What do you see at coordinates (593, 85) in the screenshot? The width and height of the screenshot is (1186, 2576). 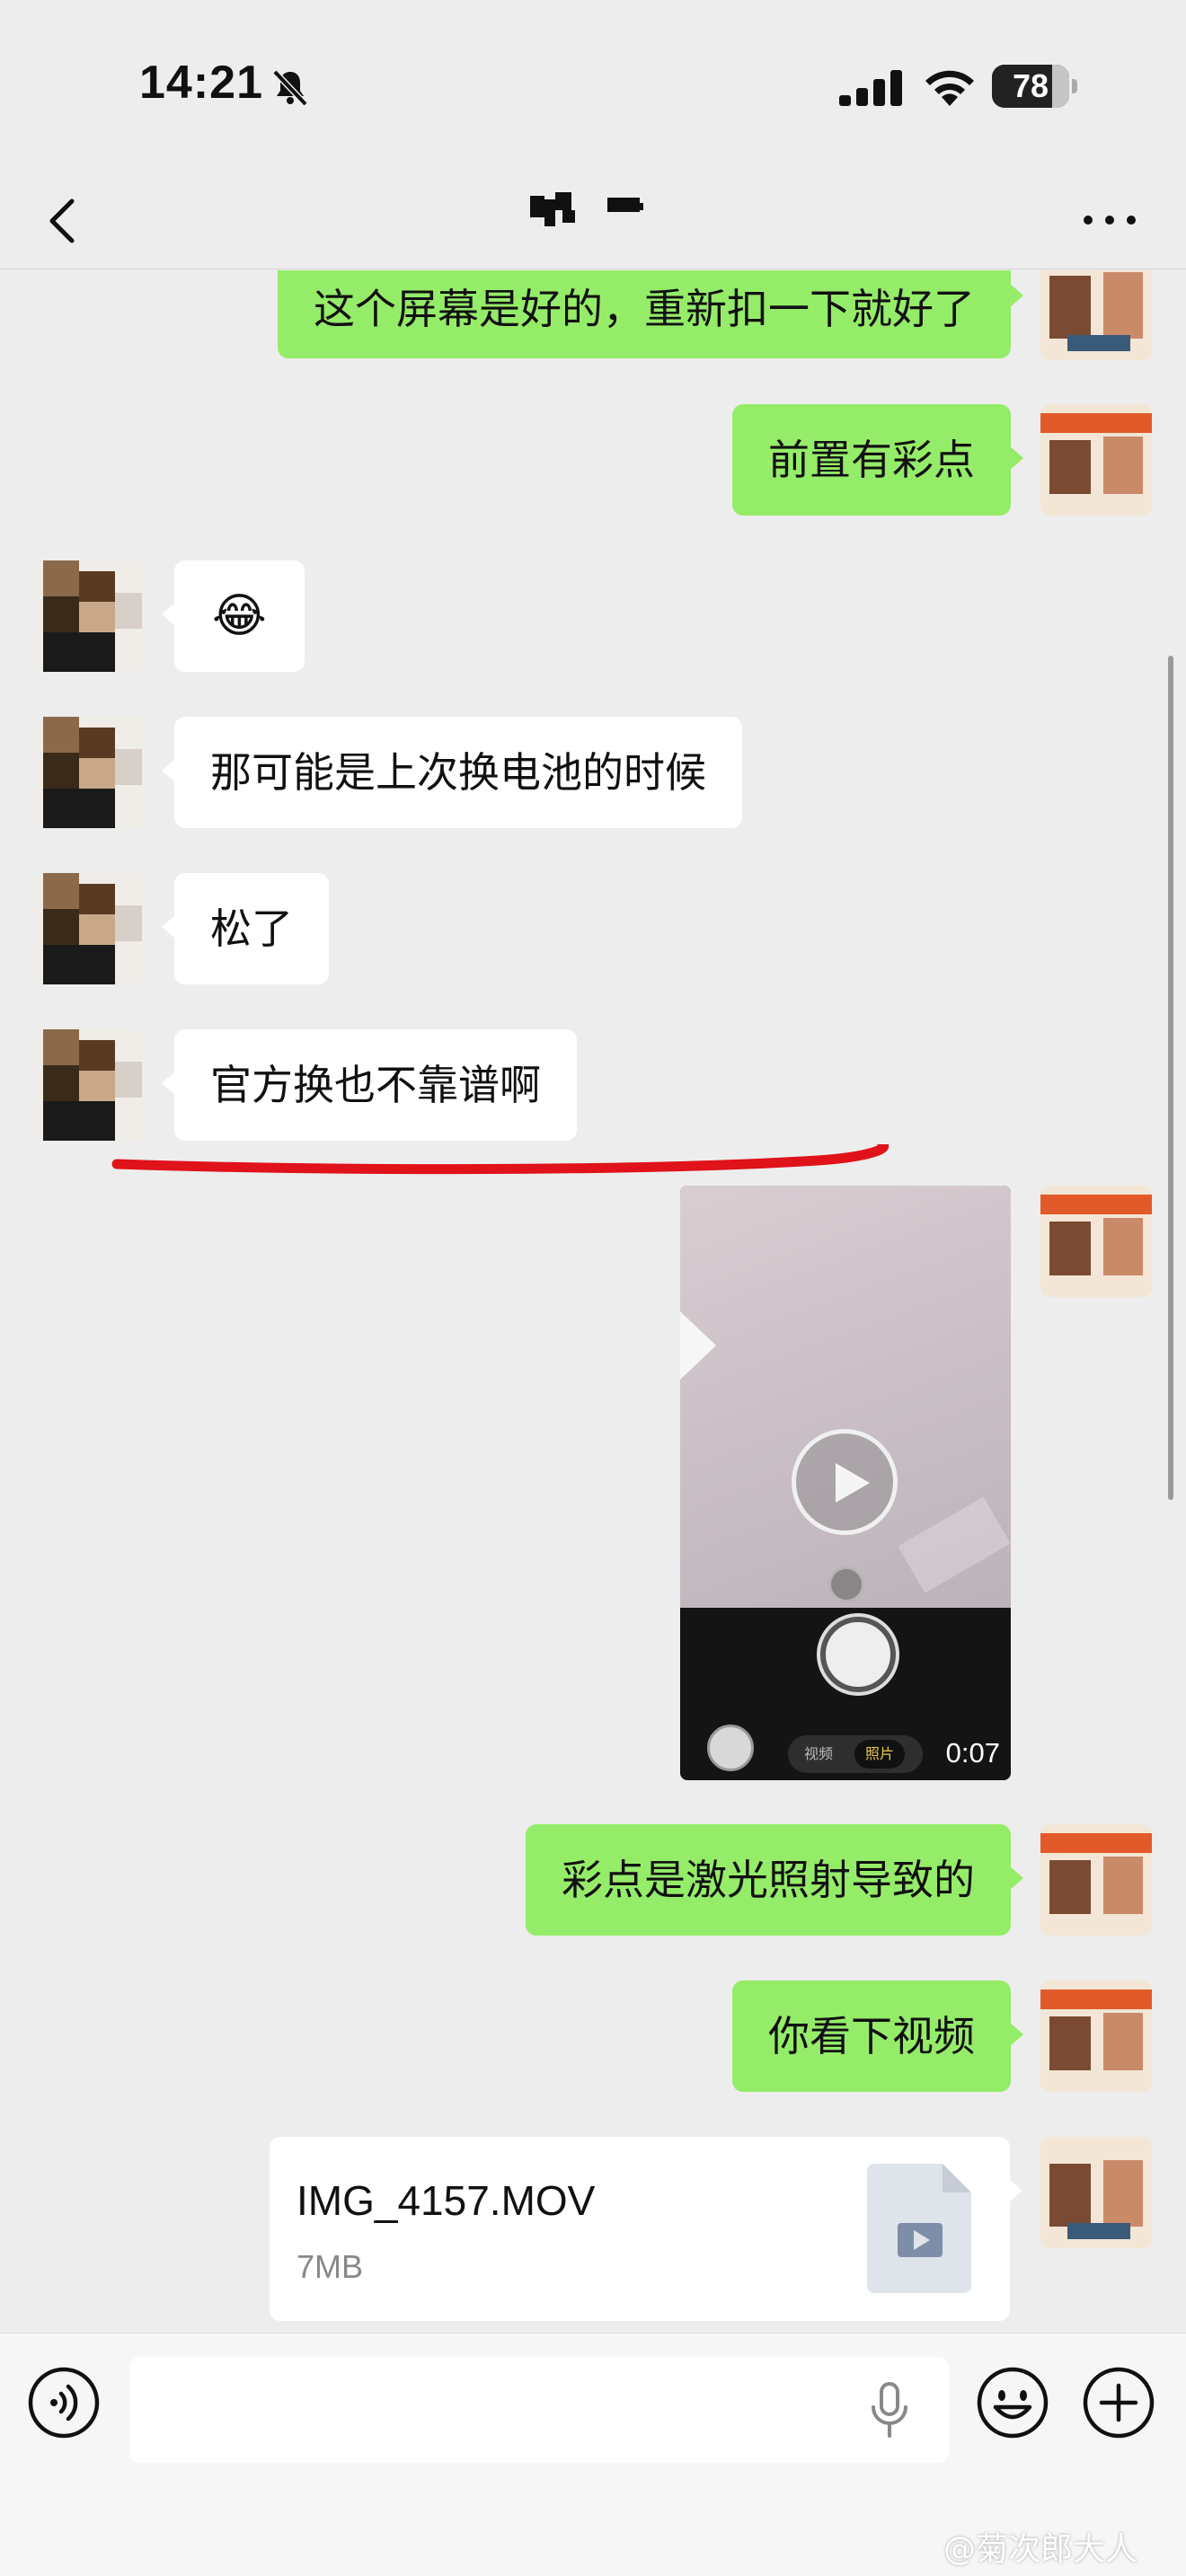 I see `status-bar: 14:21 78` at bounding box center [593, 85].